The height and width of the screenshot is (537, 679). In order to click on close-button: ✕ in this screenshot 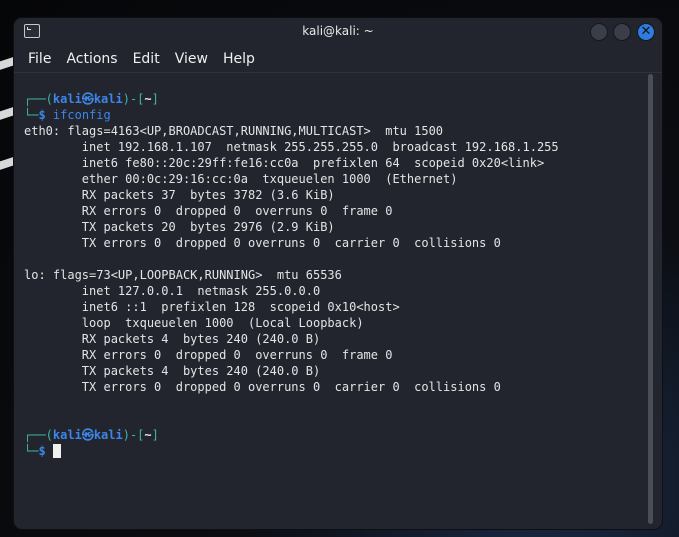, I will do `click(646, 32)`.